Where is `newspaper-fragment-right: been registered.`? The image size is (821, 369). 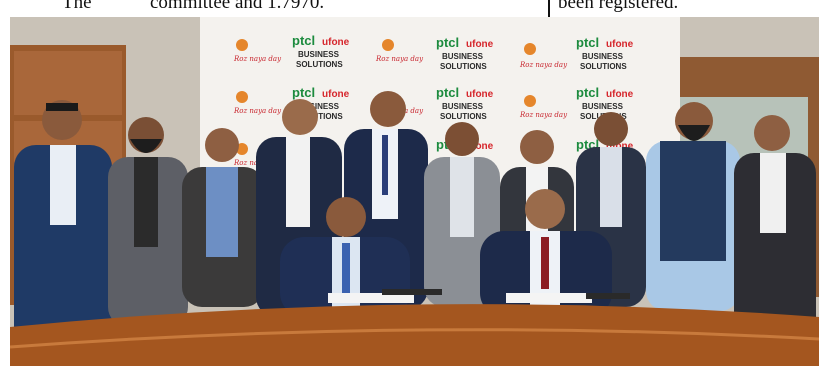
newspaper-fragment-right: been registered. is located at coordinates (618, 6).